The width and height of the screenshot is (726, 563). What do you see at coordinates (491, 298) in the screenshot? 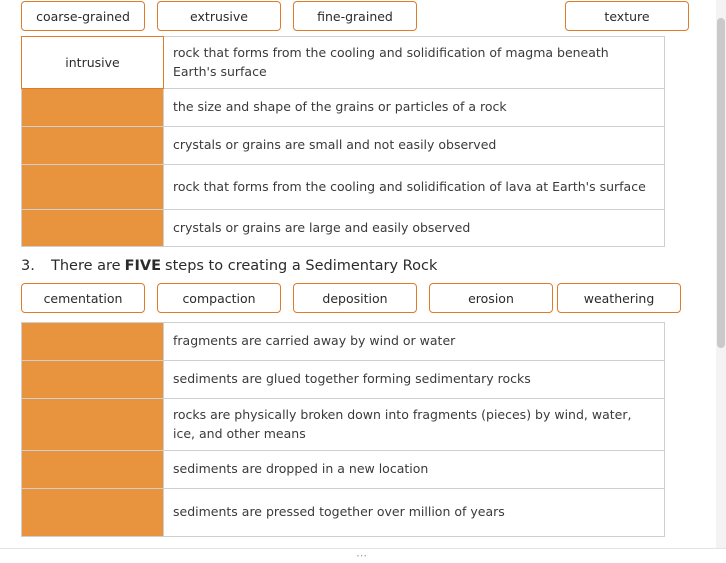
I see `word-chip-erosion: erosion` at bounding box center [491, 298].